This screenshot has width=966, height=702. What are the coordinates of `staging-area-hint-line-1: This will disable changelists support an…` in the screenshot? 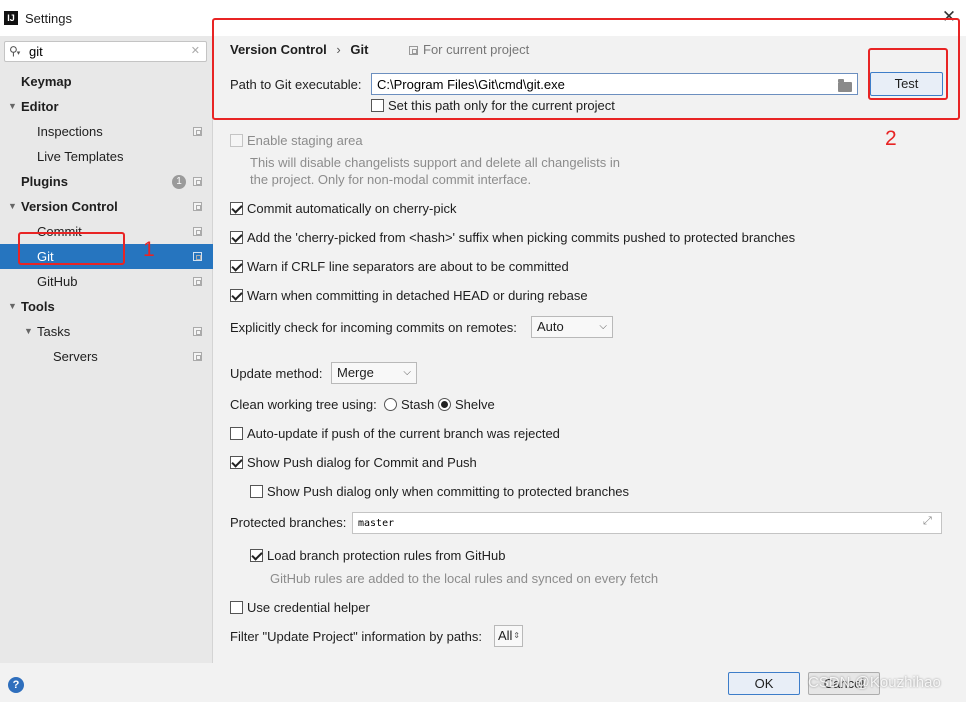 It's located at (435, 162).